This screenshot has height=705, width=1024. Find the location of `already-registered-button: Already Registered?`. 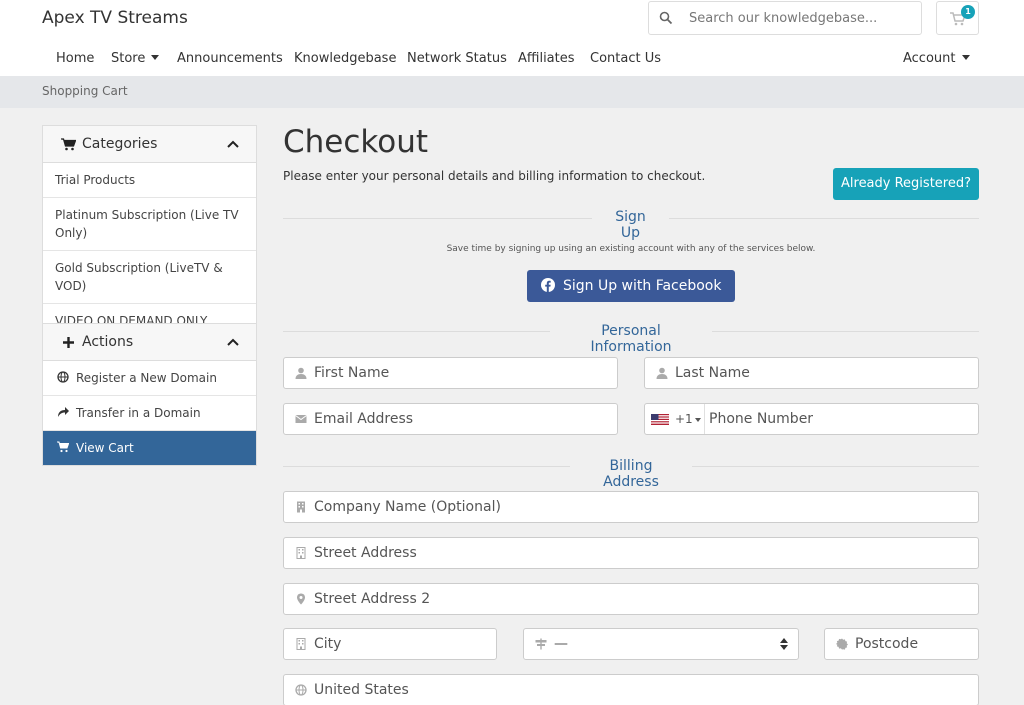

already-registered-button: Already Registered? is located at coordinates (906, 184).